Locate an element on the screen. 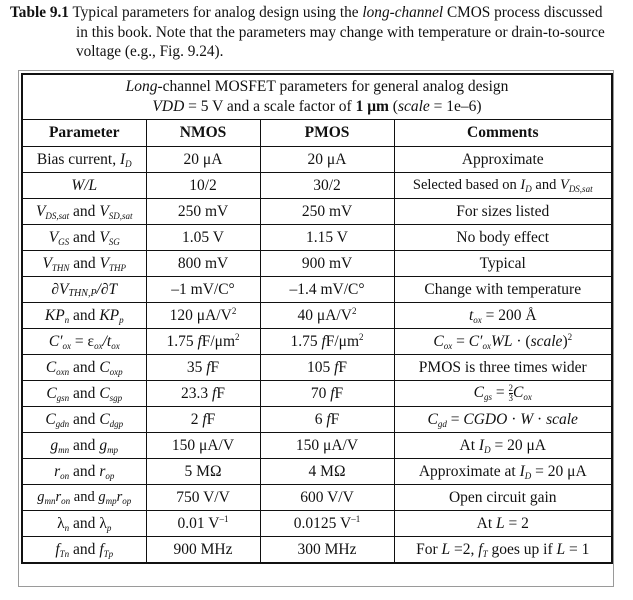  nmos-cell: 900 MHz is located at coordinates (203, 550).